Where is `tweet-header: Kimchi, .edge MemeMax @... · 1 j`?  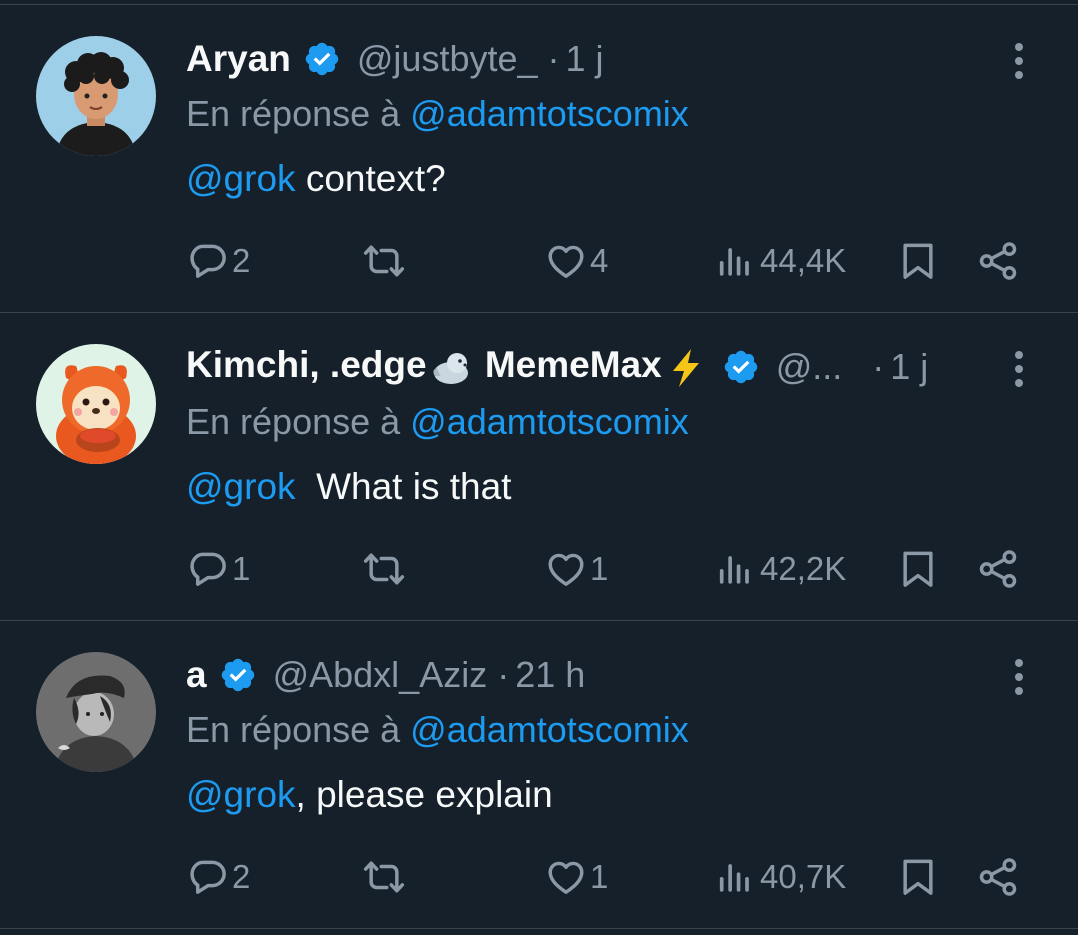 tweet-header: Kimchi, .edge MemeMax @... · 1 j is located at coordinates (557, 367).